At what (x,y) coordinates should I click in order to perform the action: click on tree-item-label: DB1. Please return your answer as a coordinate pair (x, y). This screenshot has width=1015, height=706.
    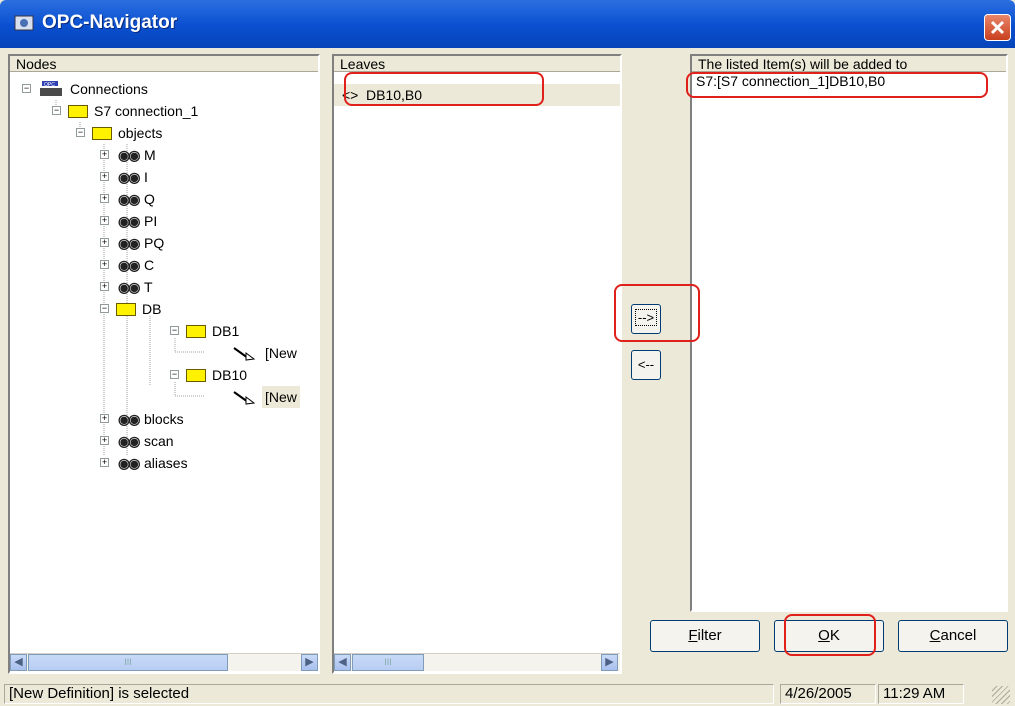
    Looking at the image, I should click on (226, 331).